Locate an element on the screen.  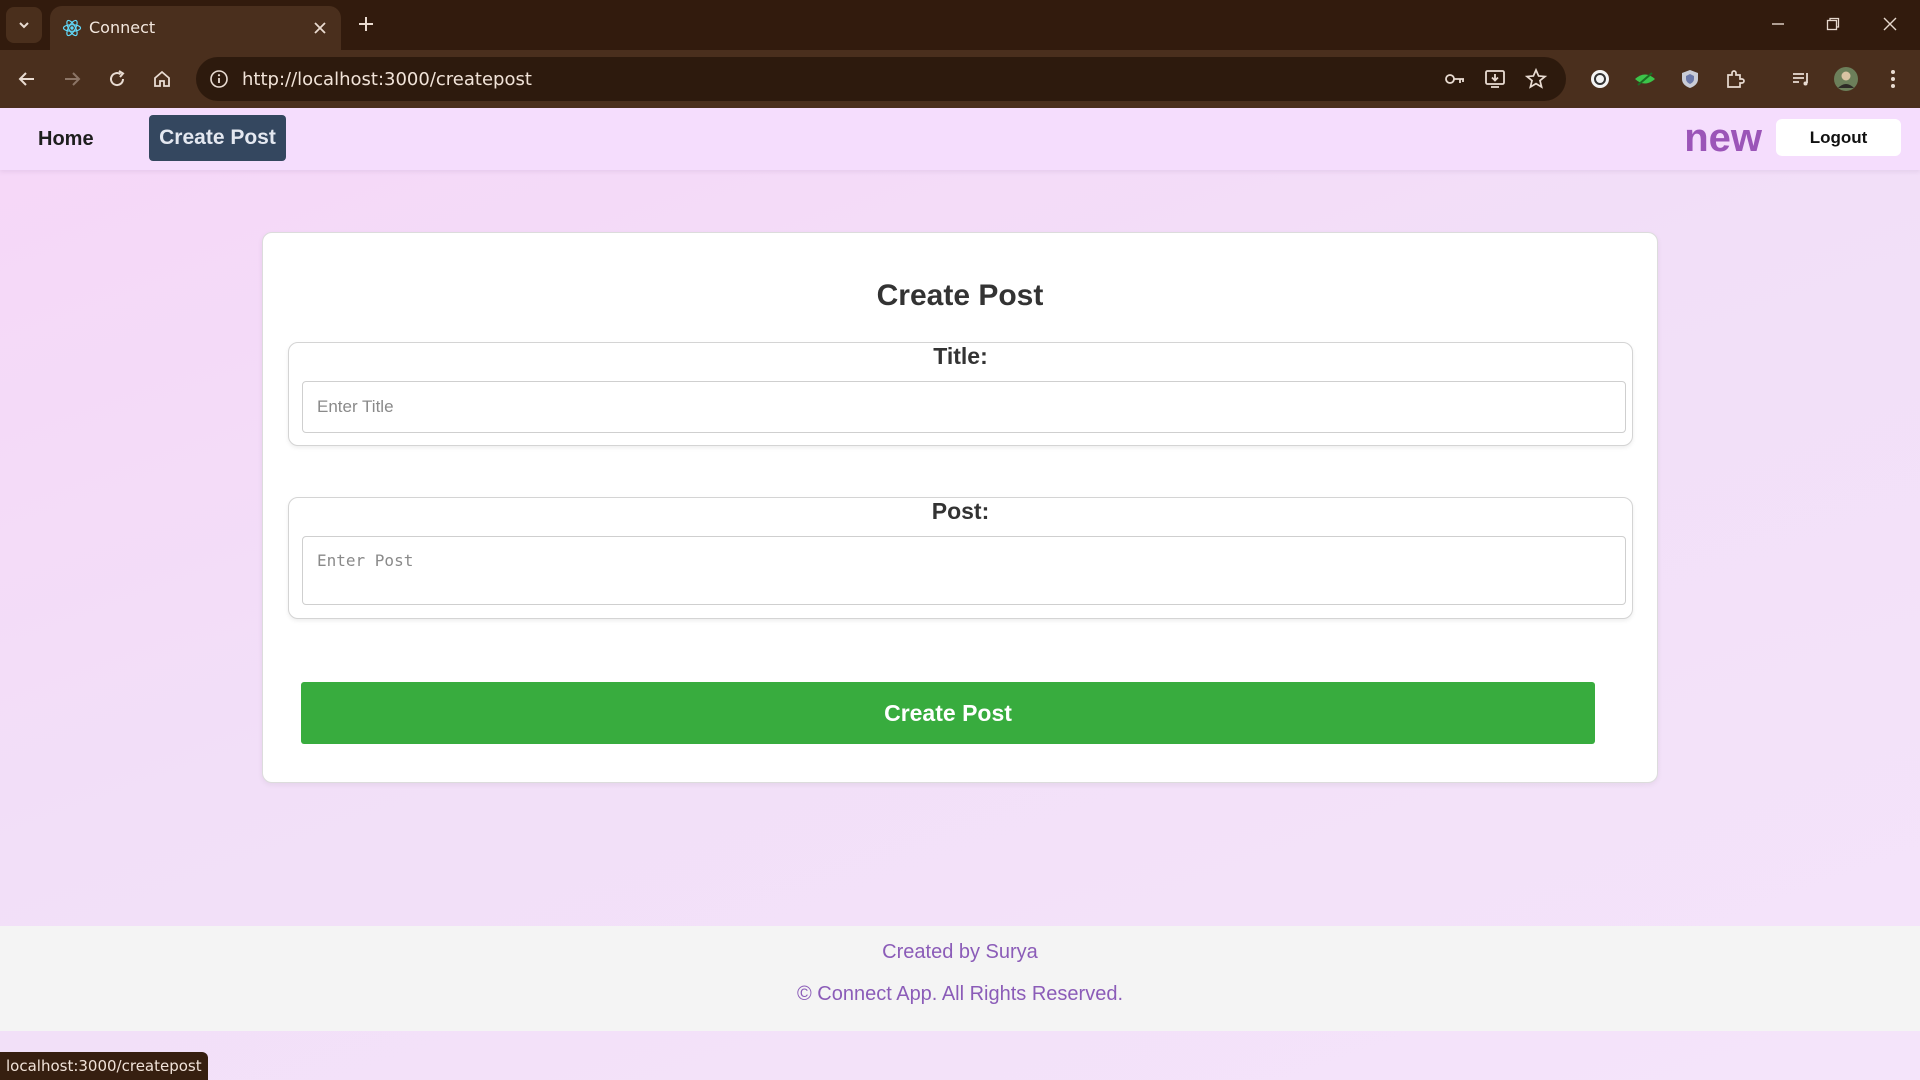
post-textarea is located at coordinates (964, 570).